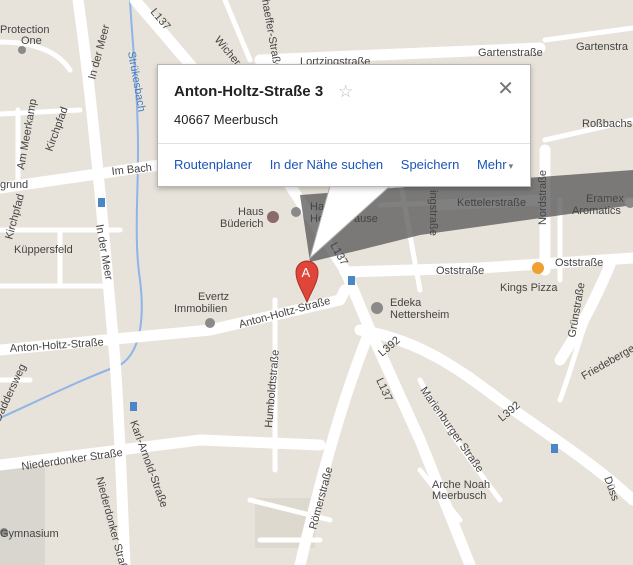  I want to click on place-address: 40667 Meerbusch, so click(226, 119).